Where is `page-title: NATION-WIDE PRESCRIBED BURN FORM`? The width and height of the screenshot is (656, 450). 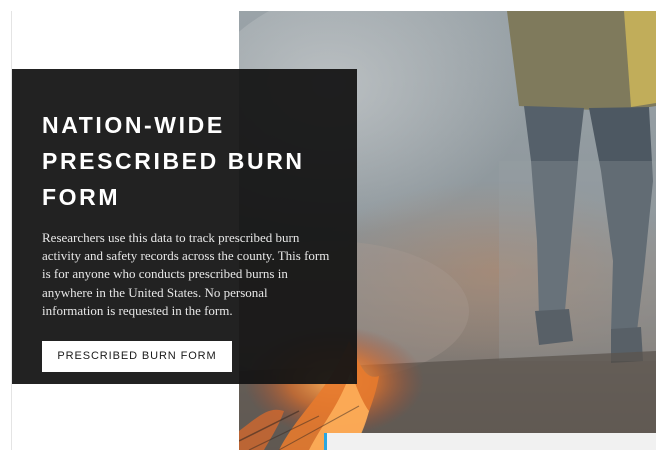
page-title: NATION-WIDE PRESCRIBED BURN FORM is located at coordinates (173, 161).